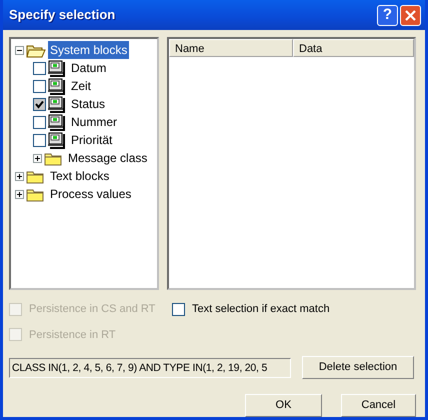  Describe the element at coordinates (62, 15) in the screenshot. I see `window-title: Specify selection` at that location.